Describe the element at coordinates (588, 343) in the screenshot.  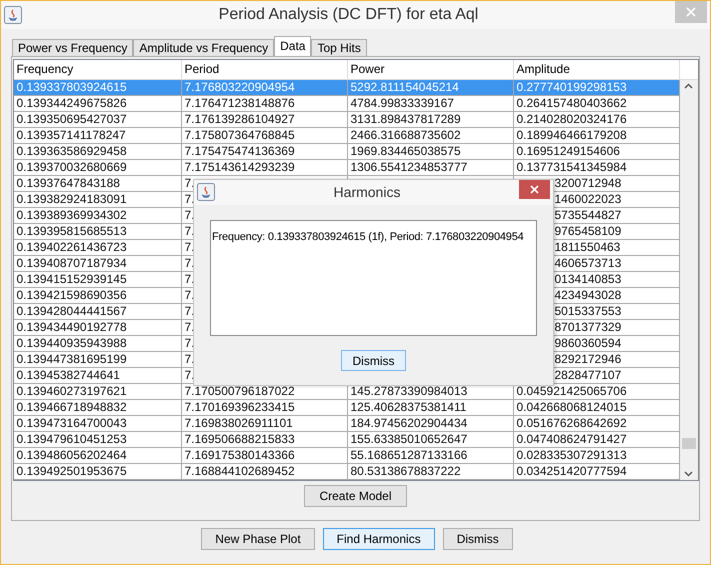
I see `table-cell: 9860360594` at that location.